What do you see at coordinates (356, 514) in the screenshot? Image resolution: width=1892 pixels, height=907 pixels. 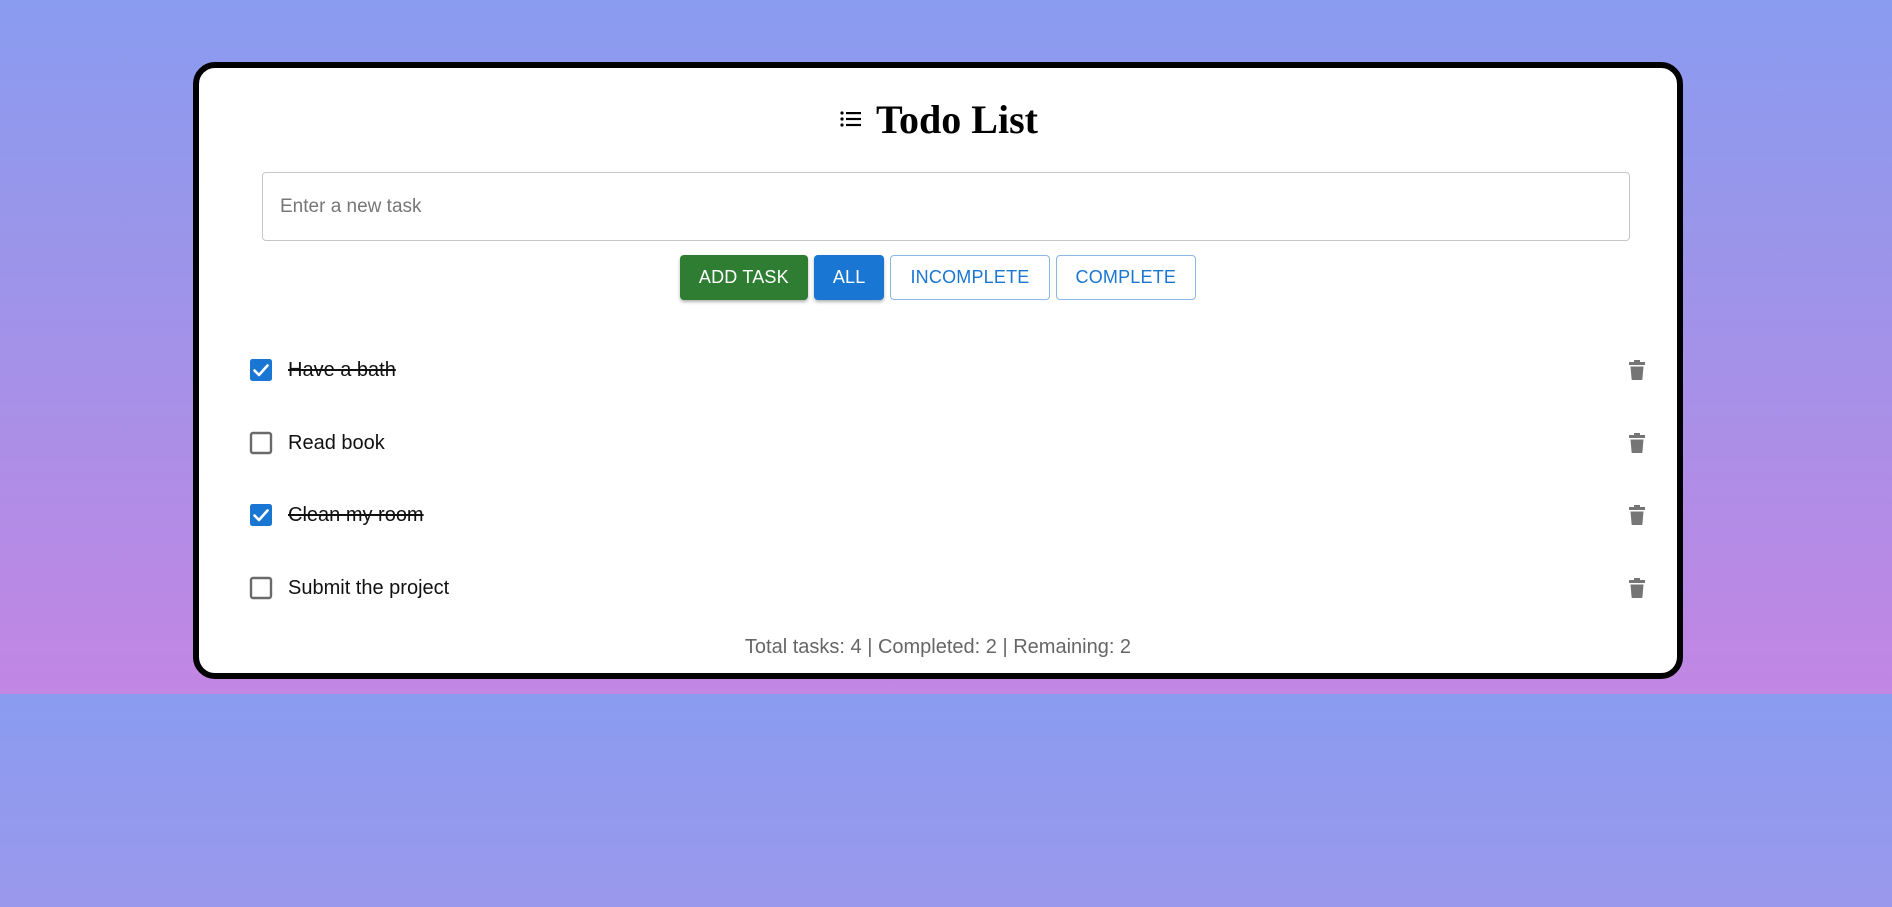 I see `task-label: Clean my room` at bounding box center [356, 514].